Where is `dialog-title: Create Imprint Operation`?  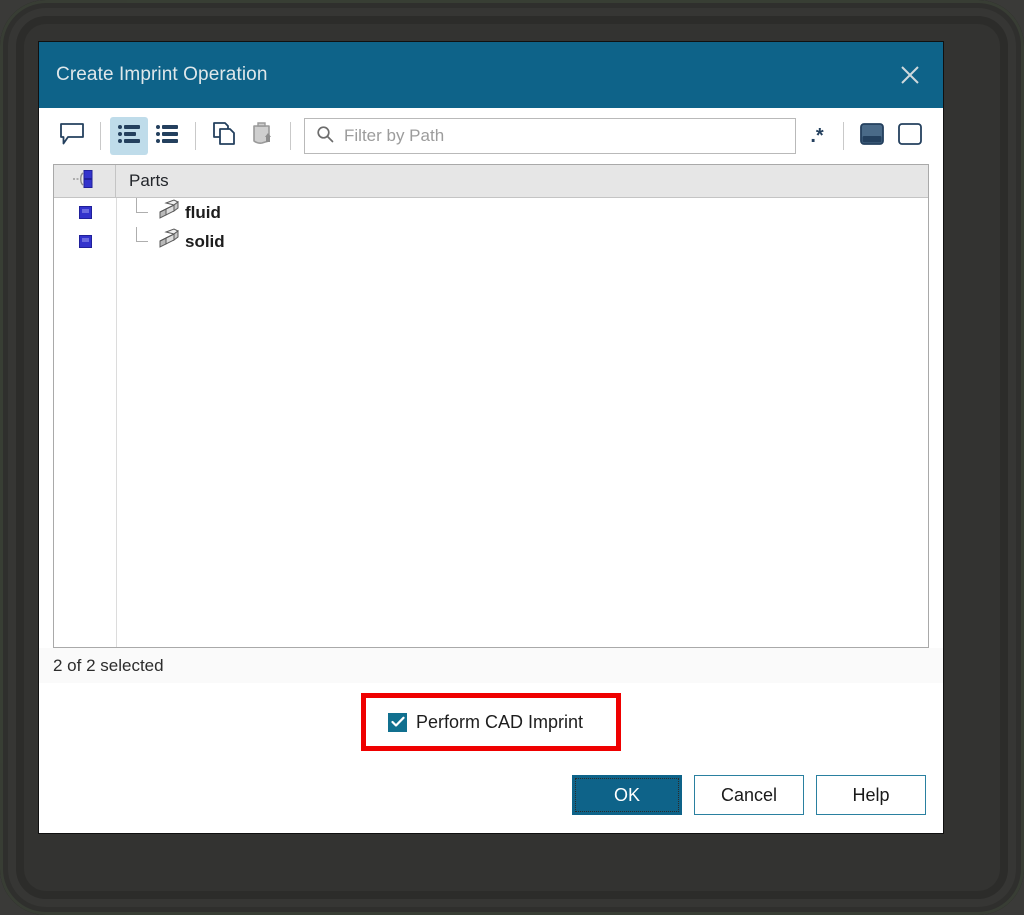 dialog-title: Create Imprint Operation is located at coordinates (162, 74).